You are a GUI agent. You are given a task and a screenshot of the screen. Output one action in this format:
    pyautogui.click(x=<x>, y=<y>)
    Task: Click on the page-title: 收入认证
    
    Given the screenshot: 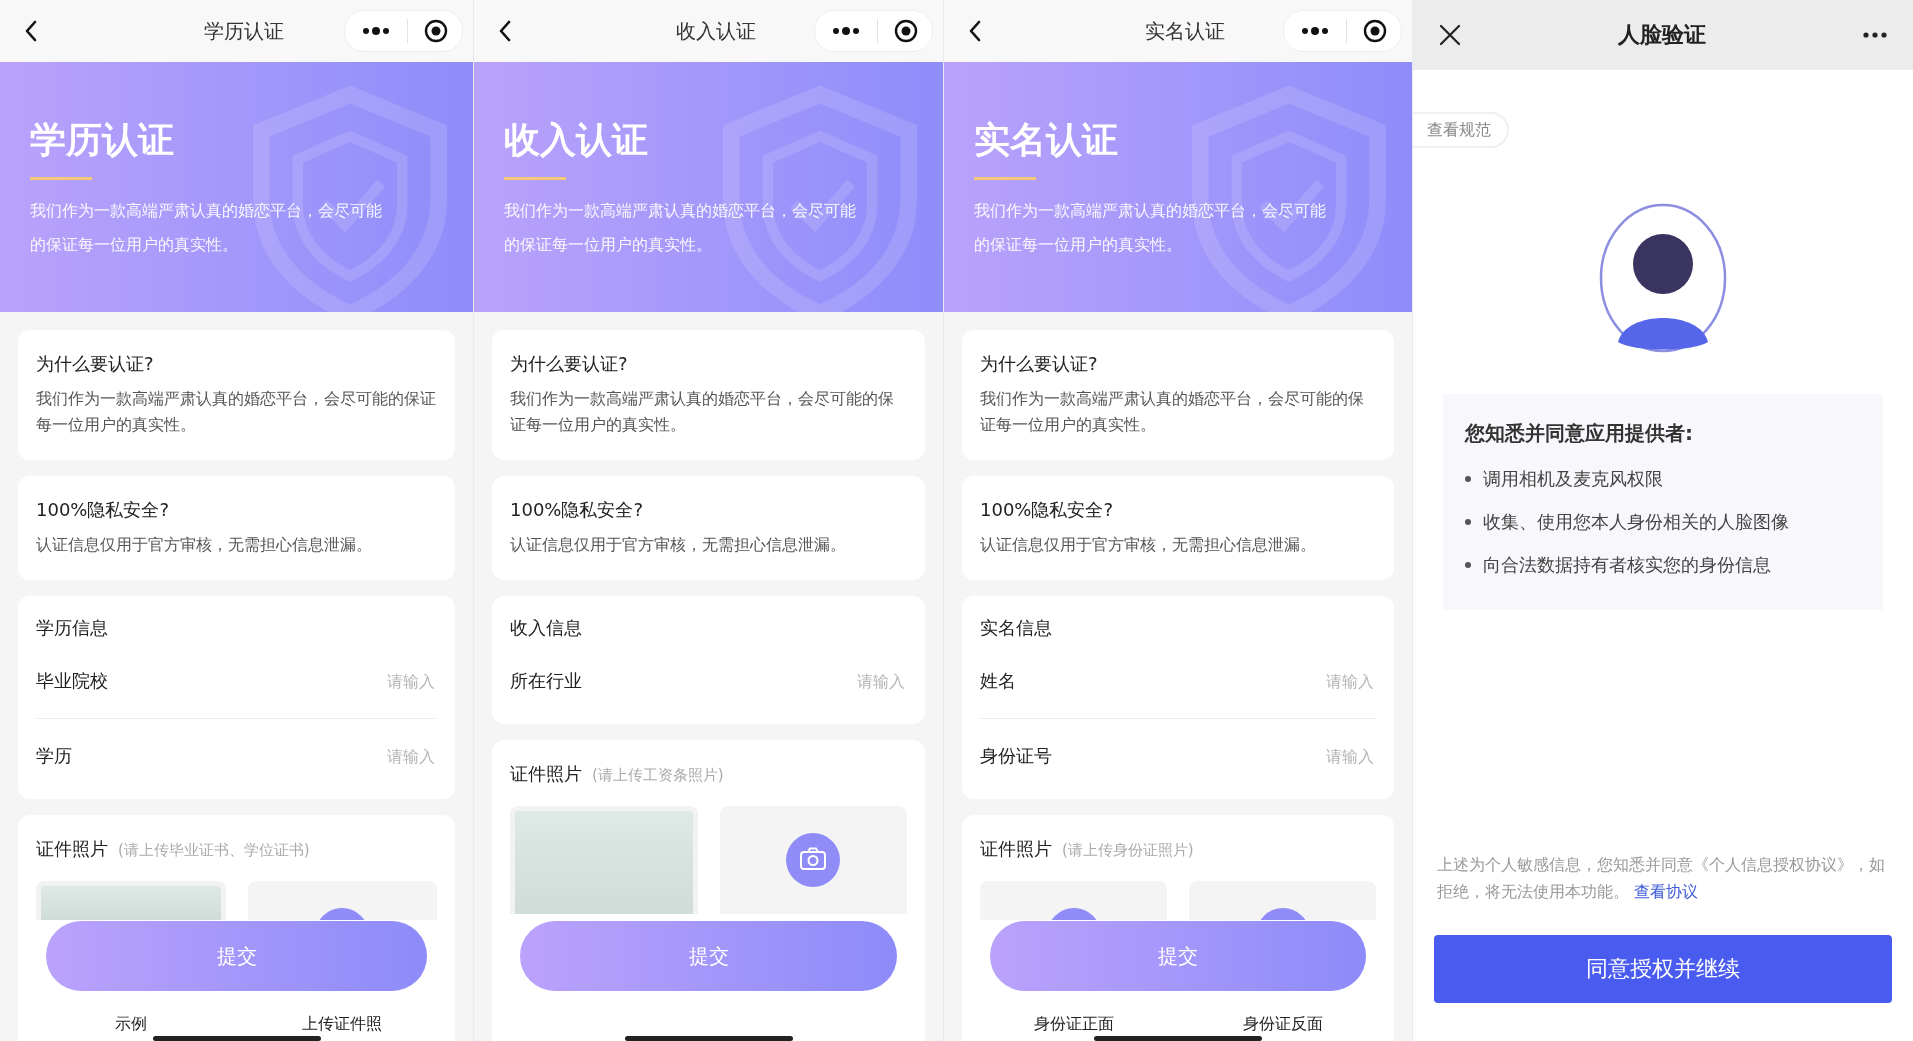 What is the action you would take?
    pyautogui.click(x=715, y=31)
    